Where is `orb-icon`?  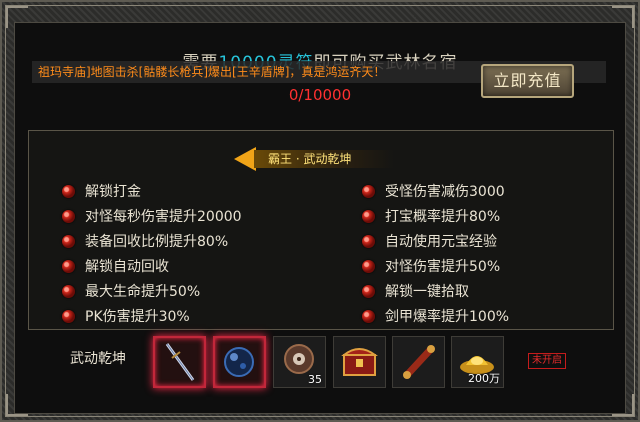
orb-icon is located at coordinates (239, 362).